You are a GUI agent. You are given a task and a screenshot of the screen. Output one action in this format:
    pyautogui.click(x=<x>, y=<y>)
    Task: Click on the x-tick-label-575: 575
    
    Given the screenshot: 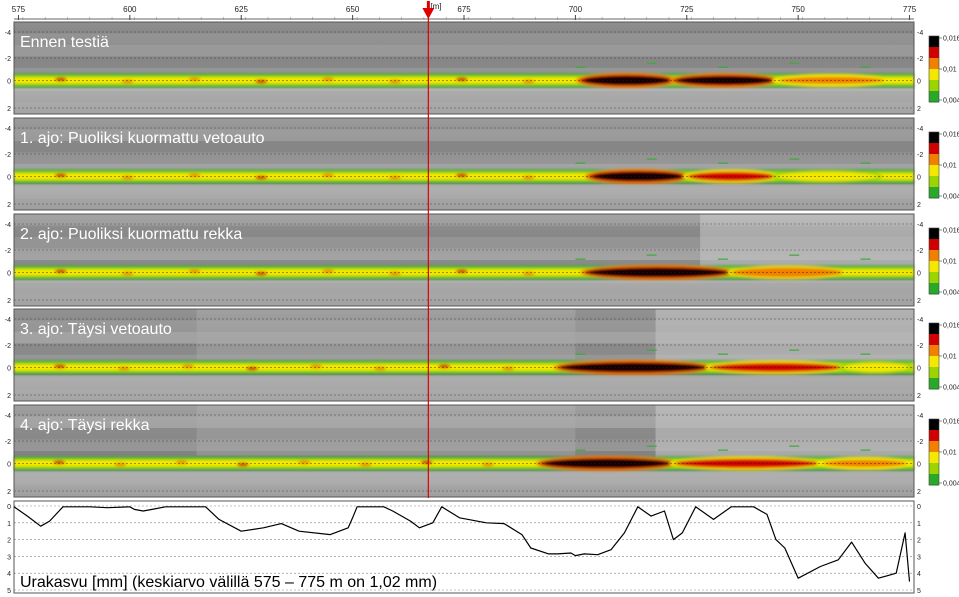 What is the action you would take?
    pyautogui.click(x=19, y=9)
    